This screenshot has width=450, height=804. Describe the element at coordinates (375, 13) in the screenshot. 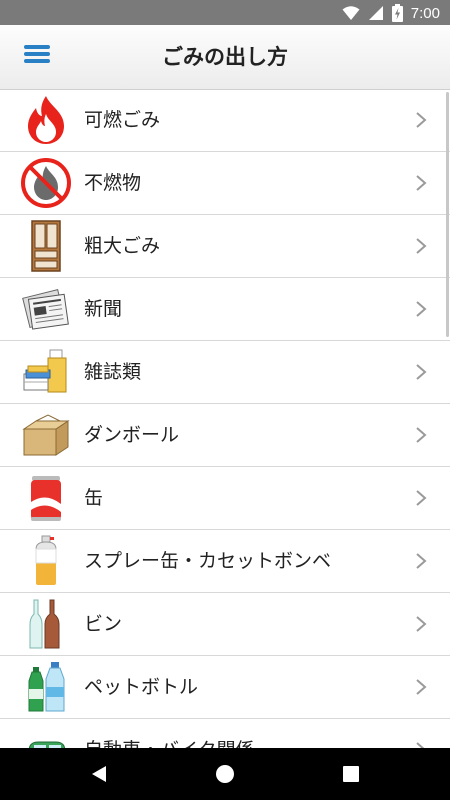

I see `signal-icon` at that location.